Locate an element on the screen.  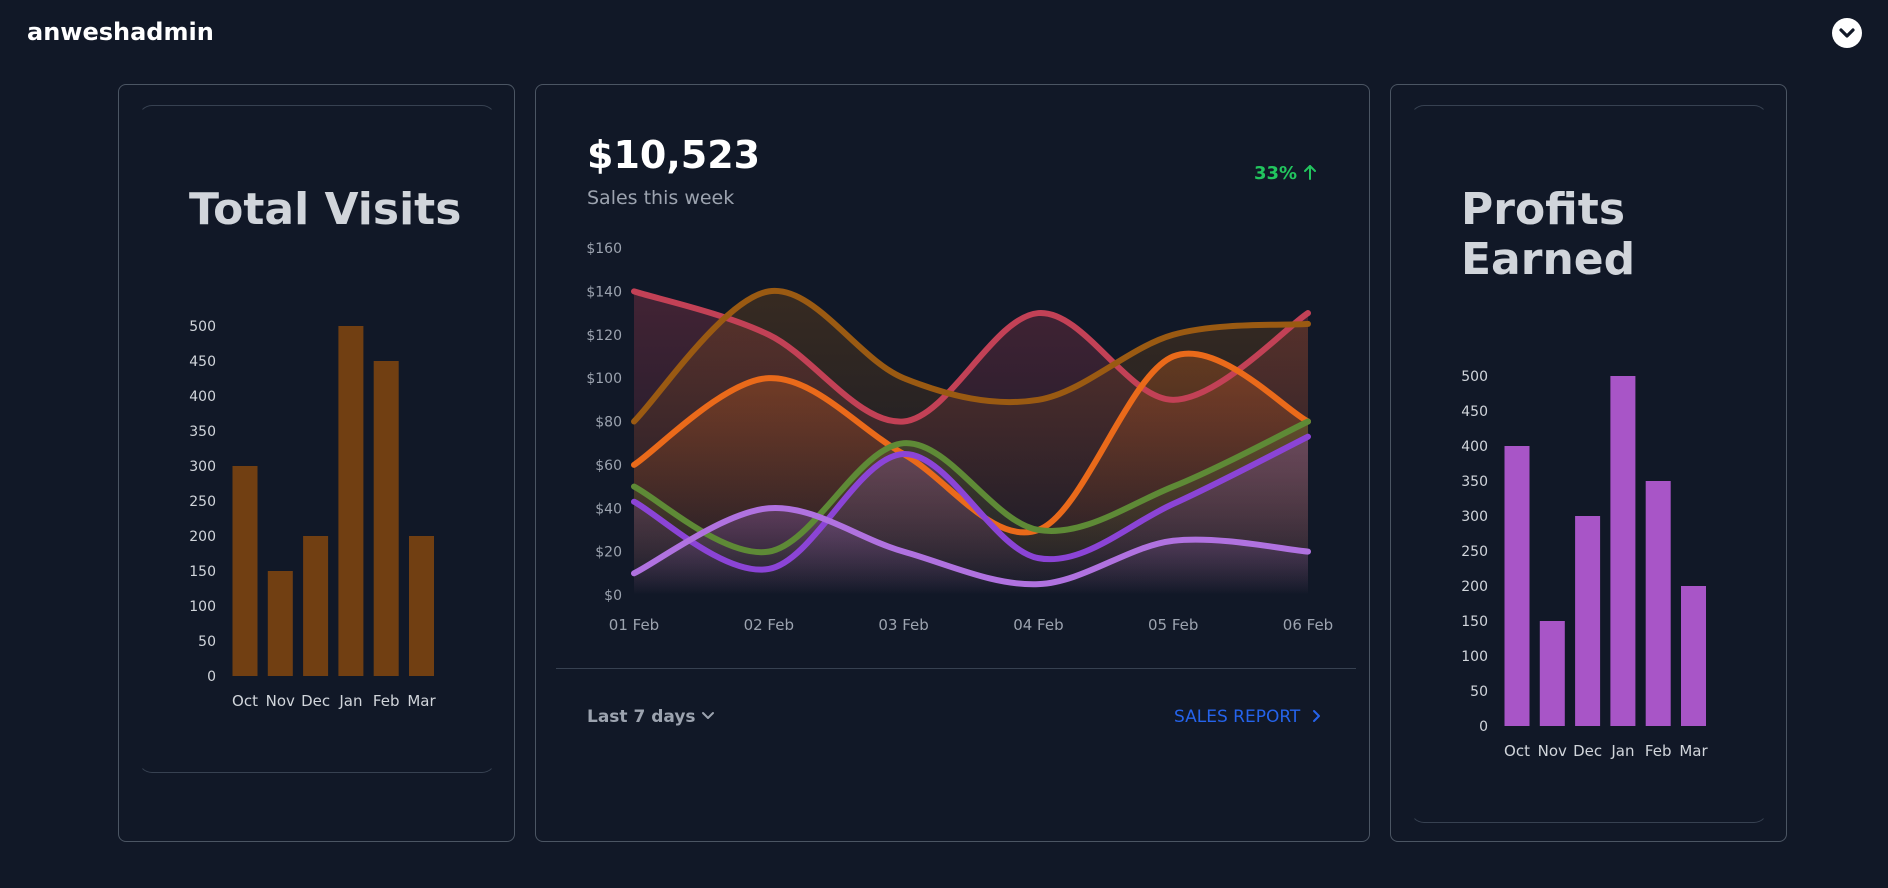
sales-y-tick: $20 is located at coordinates (608, 553).